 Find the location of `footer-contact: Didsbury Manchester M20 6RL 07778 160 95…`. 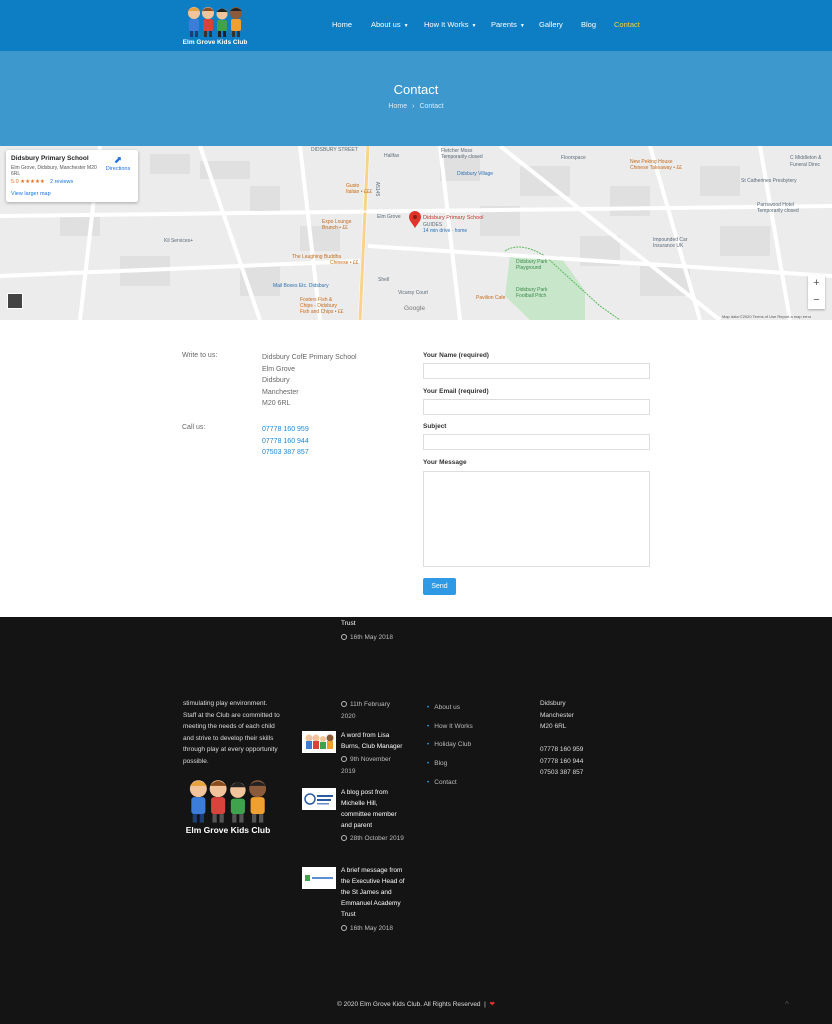

footer-contact: Didsbury Manchester M20 6RL 07778 160 95… is located at coordinates (561, 738).